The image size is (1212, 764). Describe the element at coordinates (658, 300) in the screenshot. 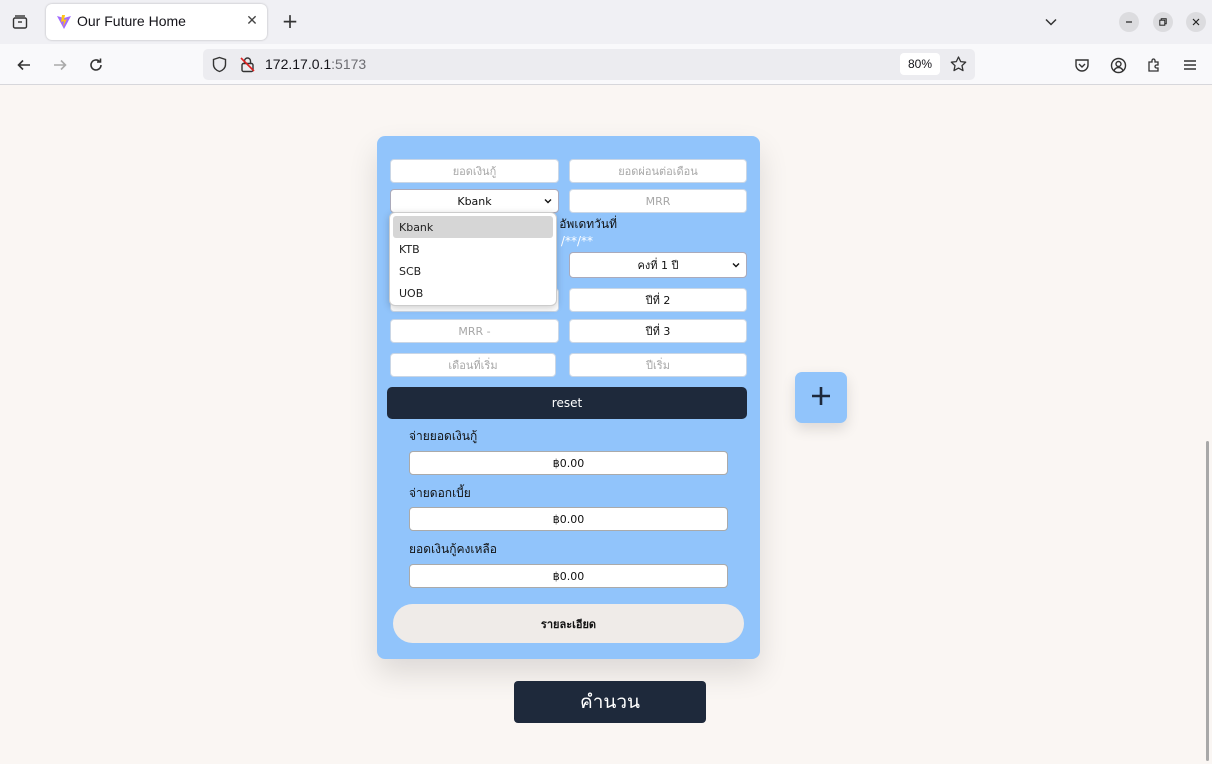

I see `year-2-input: ปีที่ 2` at that location.